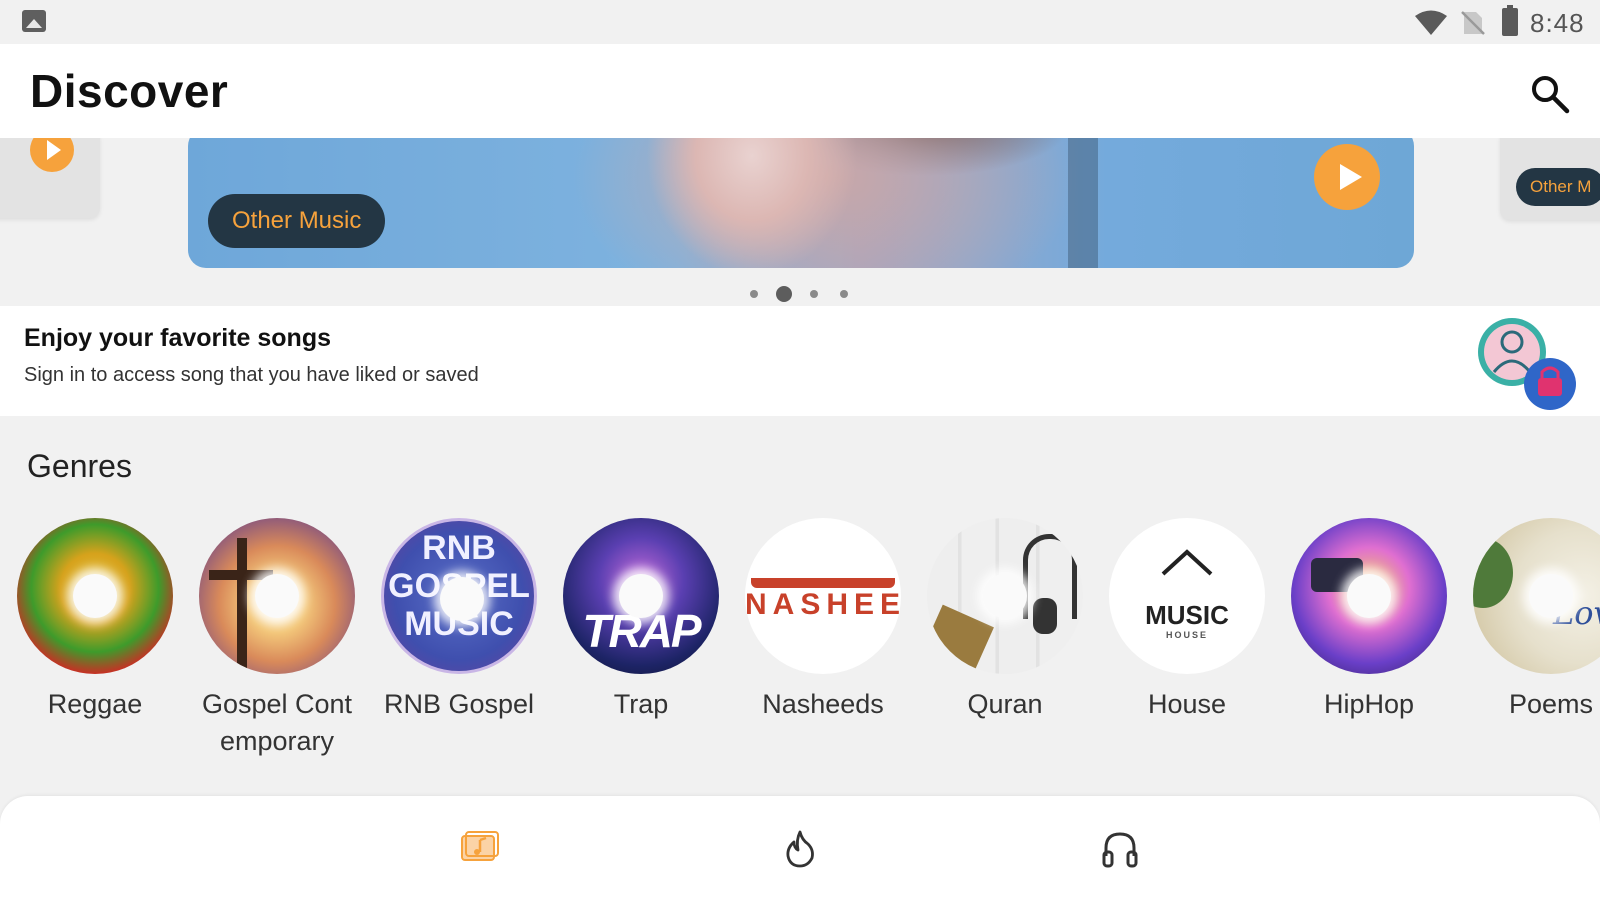  I want to click on headphones-icon, so click(1120, 848).